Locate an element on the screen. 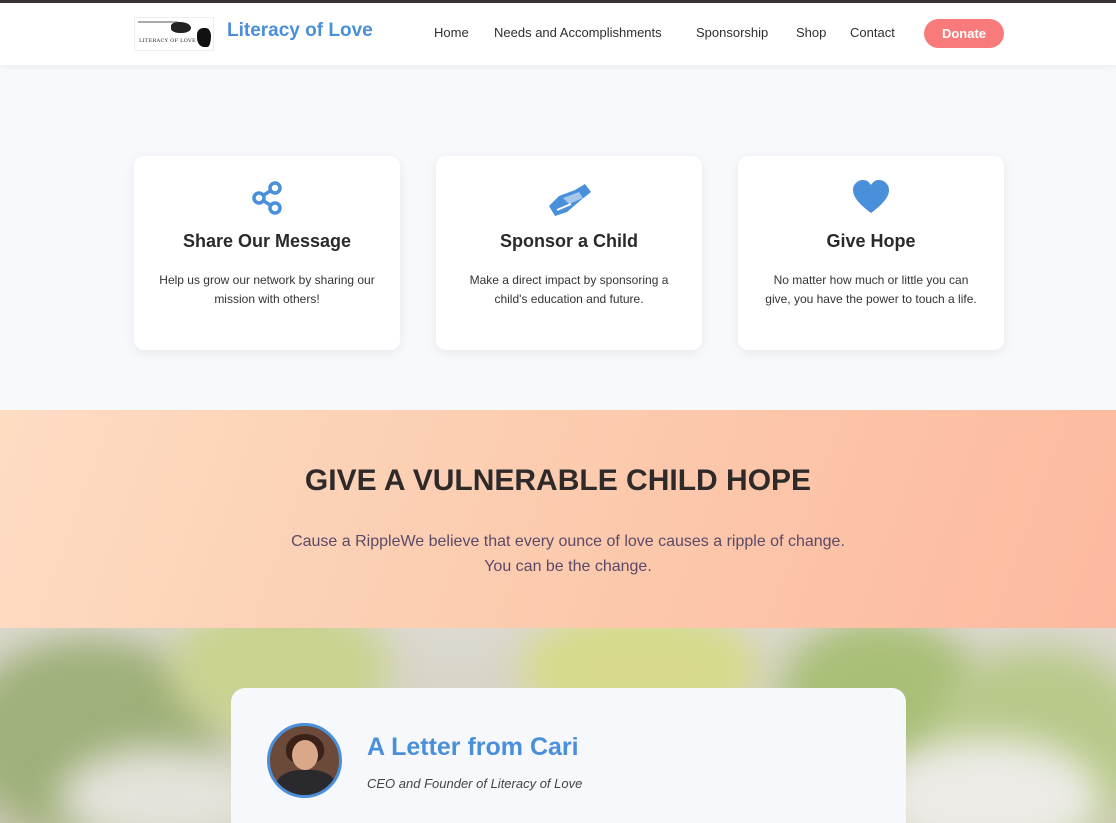  card-title: Sponsor a Child is located at coordinates (568, 241).